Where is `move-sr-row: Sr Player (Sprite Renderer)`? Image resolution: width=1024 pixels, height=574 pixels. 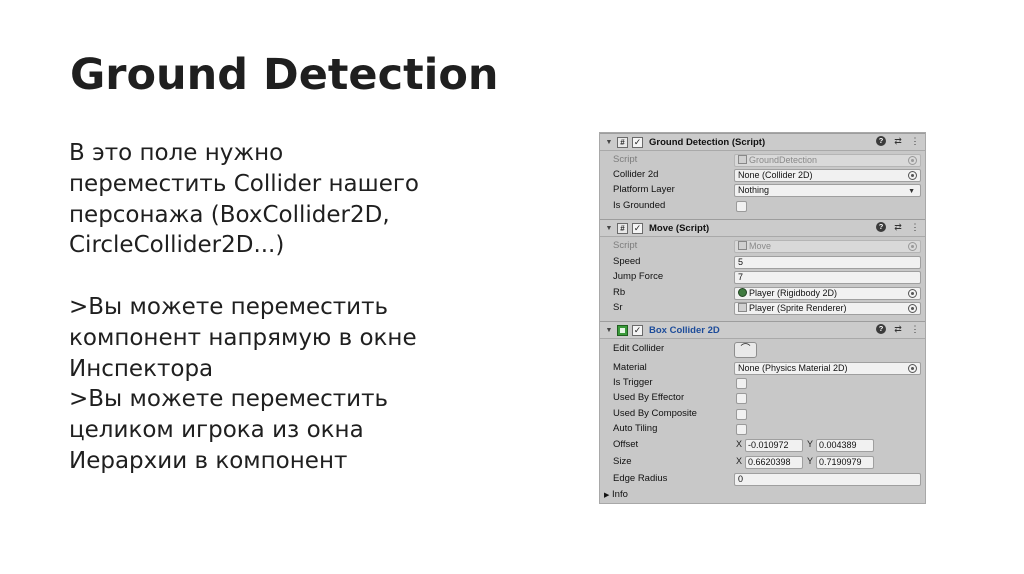
move-sr-row: Sr Player (Sprite Renderer) is located at coordinates (762, 308).